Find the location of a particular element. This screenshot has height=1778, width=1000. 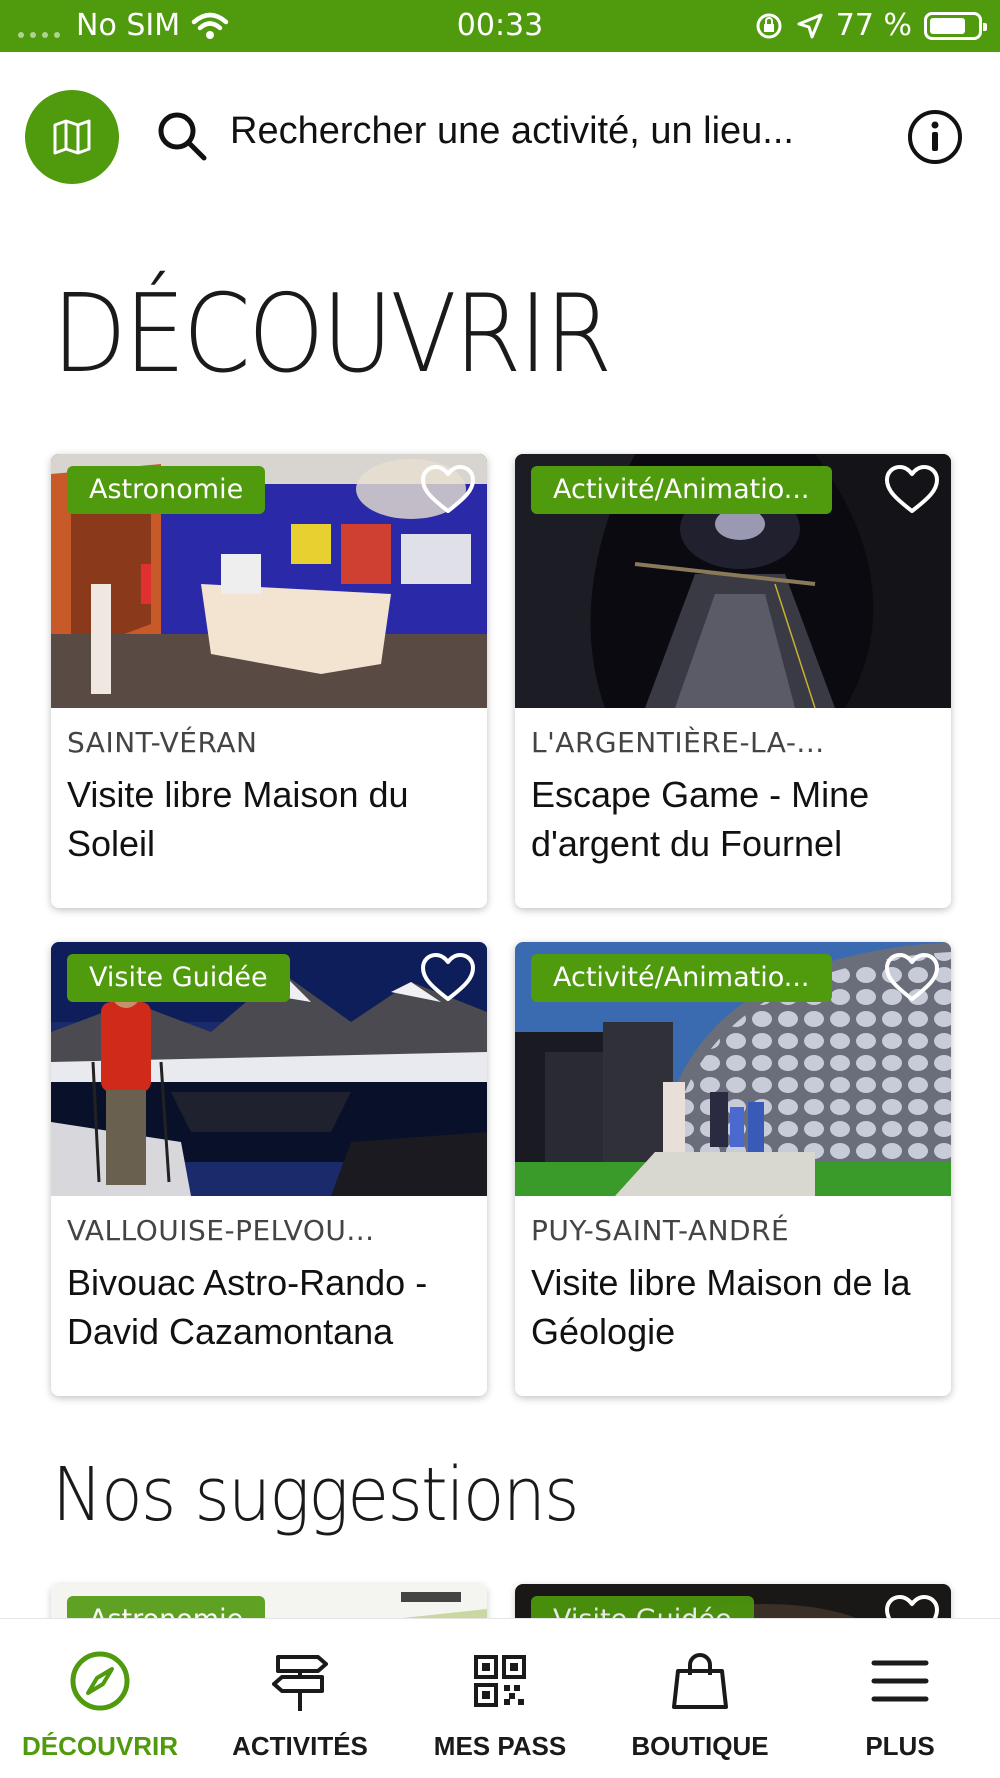

card-title: Visite libre Maison du Soleil is located at coordinates (238, 819).